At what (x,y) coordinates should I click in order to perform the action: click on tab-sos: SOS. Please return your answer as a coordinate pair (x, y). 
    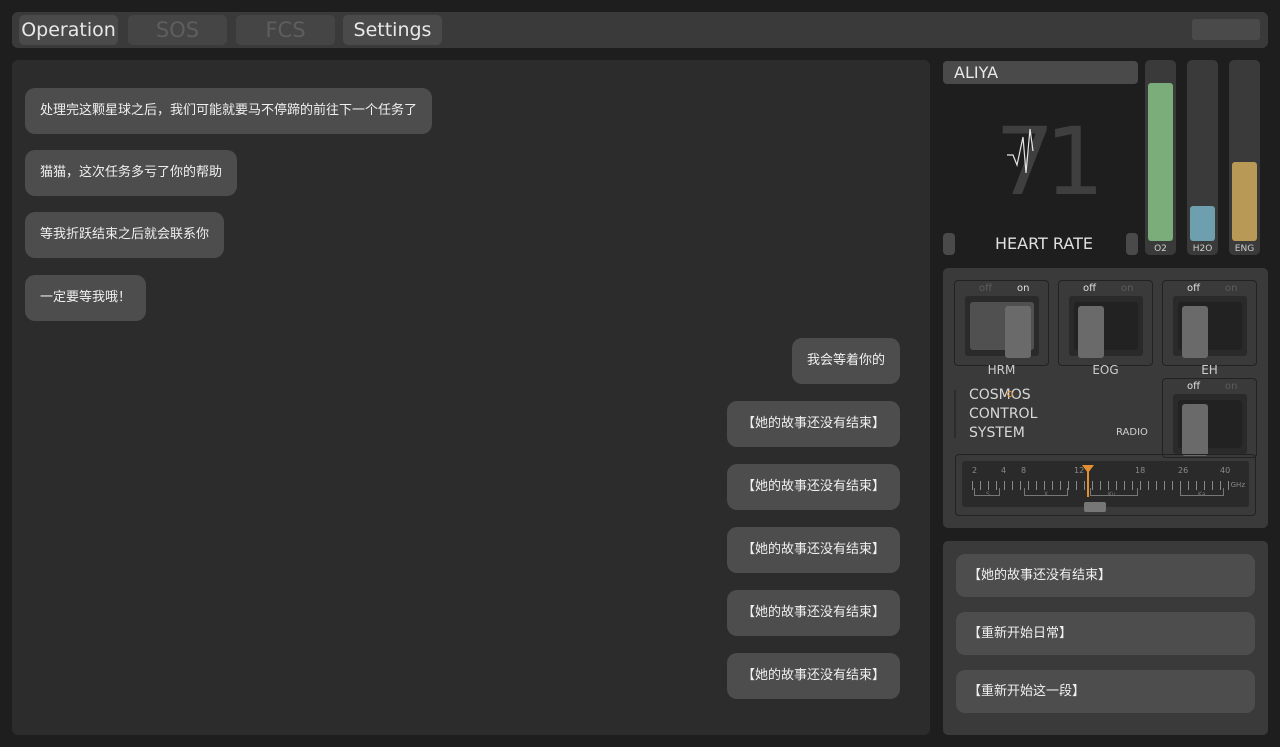
    Looking at the image, I should click on (177, 30).